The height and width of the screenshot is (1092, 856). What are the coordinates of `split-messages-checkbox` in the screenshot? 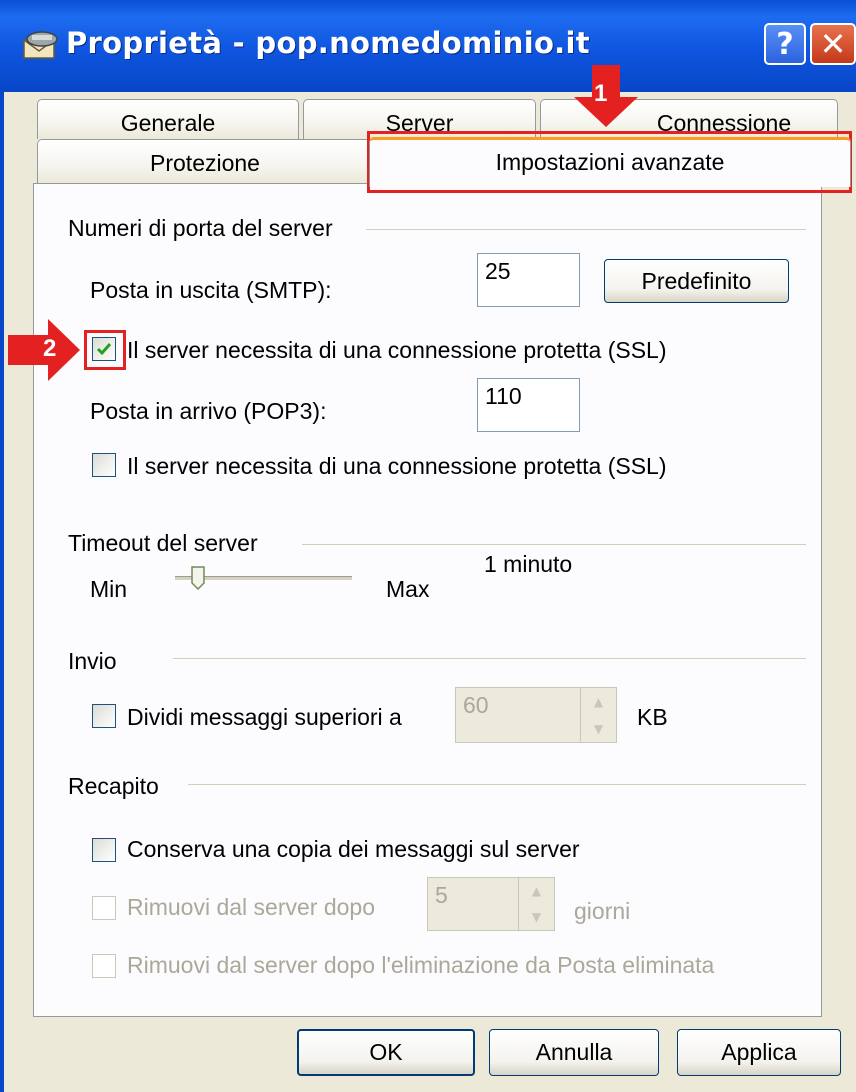 It's located at (104, 716).